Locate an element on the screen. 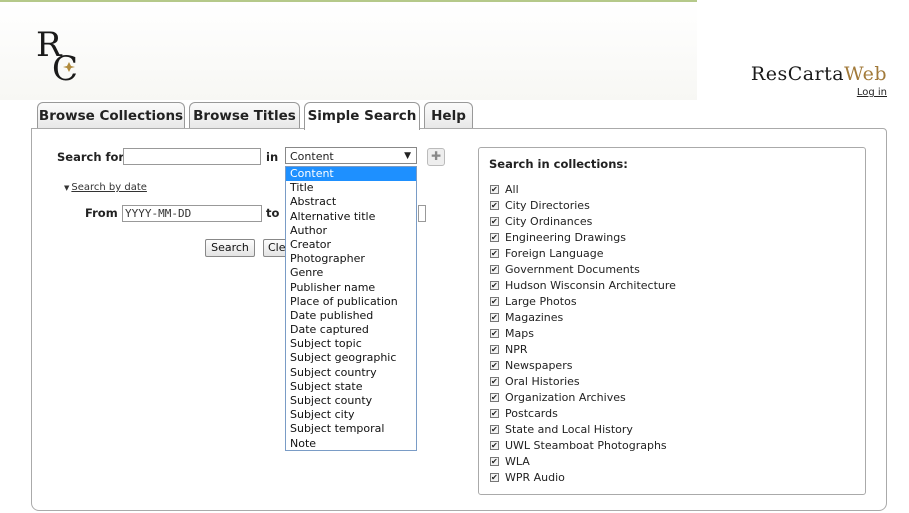 This screenshot has width=909, height=513. dropdown-option: Subject topic is located at coordinates (351, 344).